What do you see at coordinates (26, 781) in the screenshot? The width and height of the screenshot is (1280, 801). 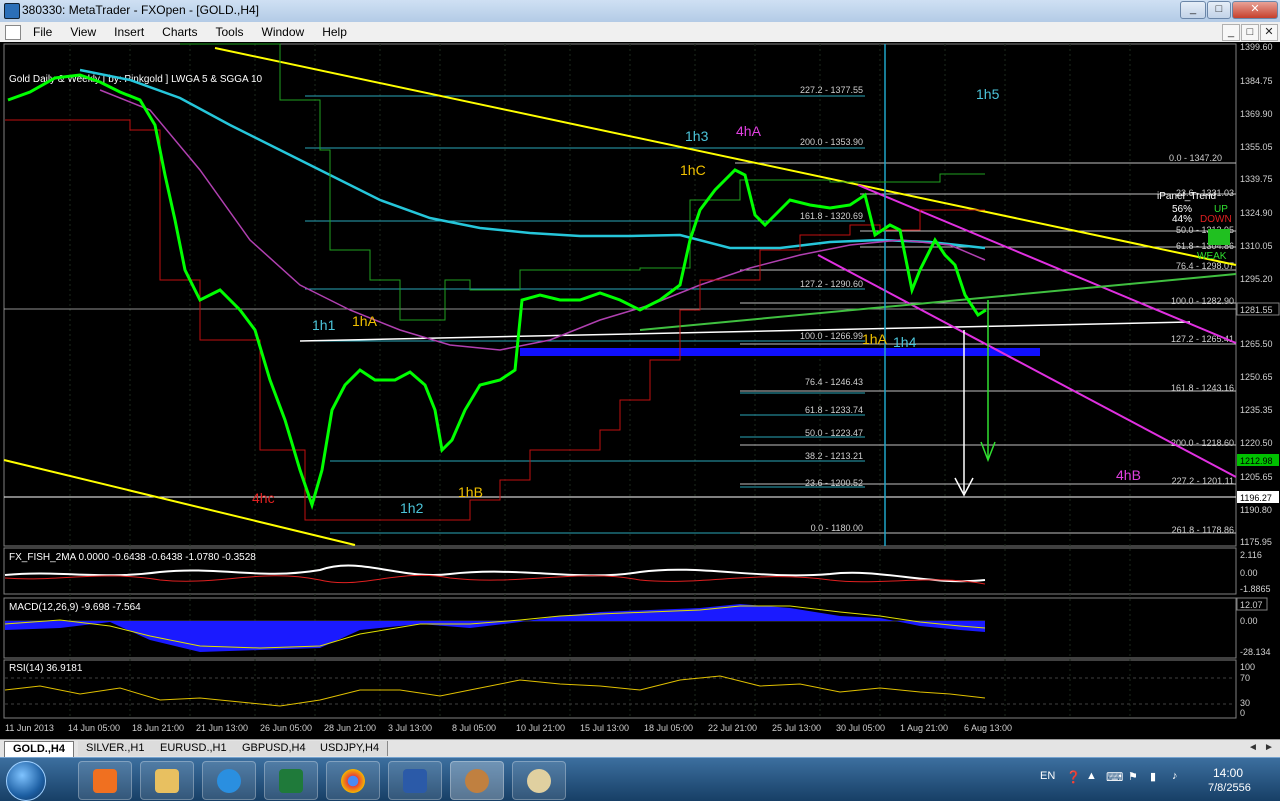 I see `start-button` at bounding box center [26, 781].